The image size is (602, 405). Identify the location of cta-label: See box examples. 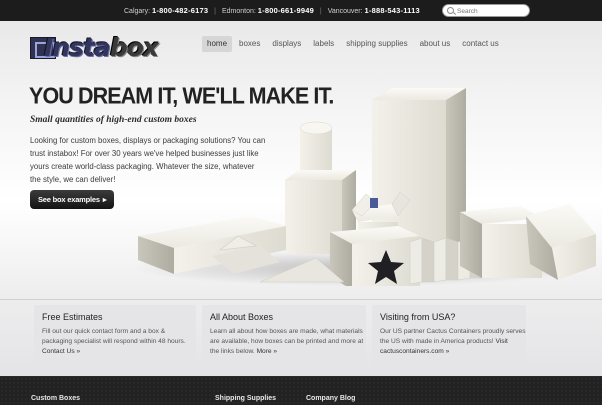
(69, 199).